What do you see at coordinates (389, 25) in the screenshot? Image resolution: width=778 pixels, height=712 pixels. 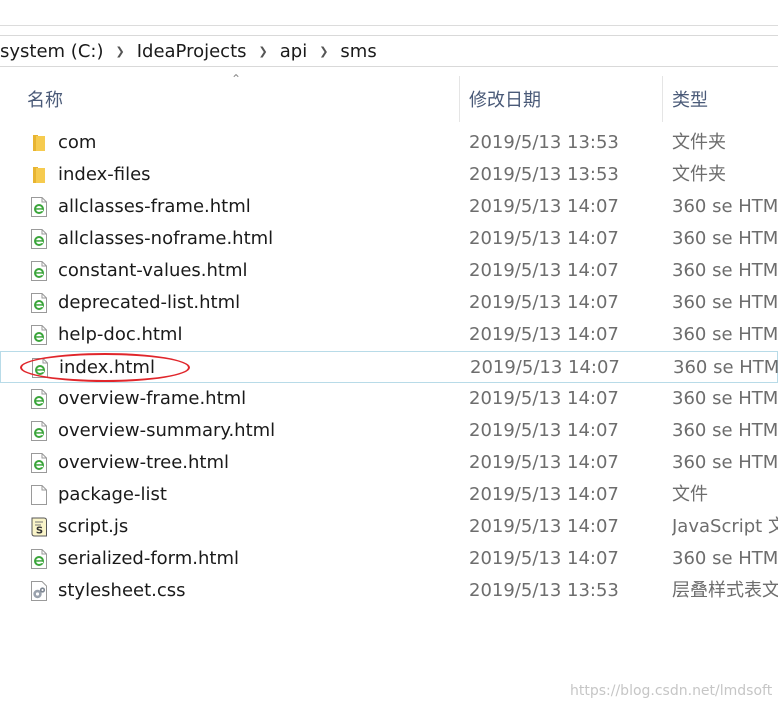 I see `toolbar-divider` at bounding box center [389, 25].